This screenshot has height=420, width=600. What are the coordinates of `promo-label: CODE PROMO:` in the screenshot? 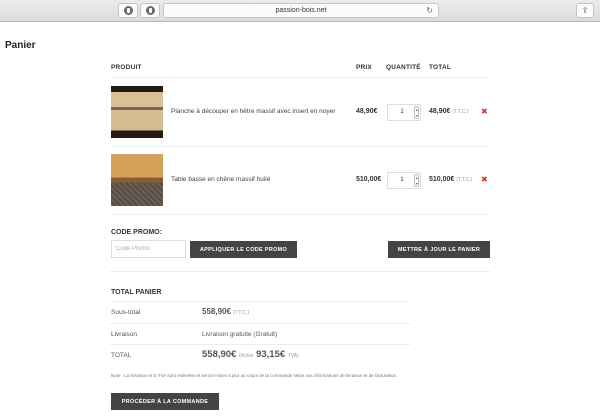 It's located at (136, 232).